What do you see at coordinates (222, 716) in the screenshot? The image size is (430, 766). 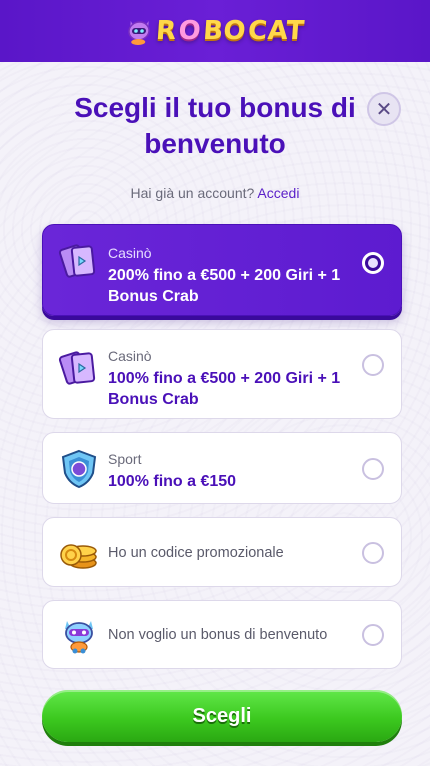 I see `choose-button: Scegli` at bounding box center [222, 716].